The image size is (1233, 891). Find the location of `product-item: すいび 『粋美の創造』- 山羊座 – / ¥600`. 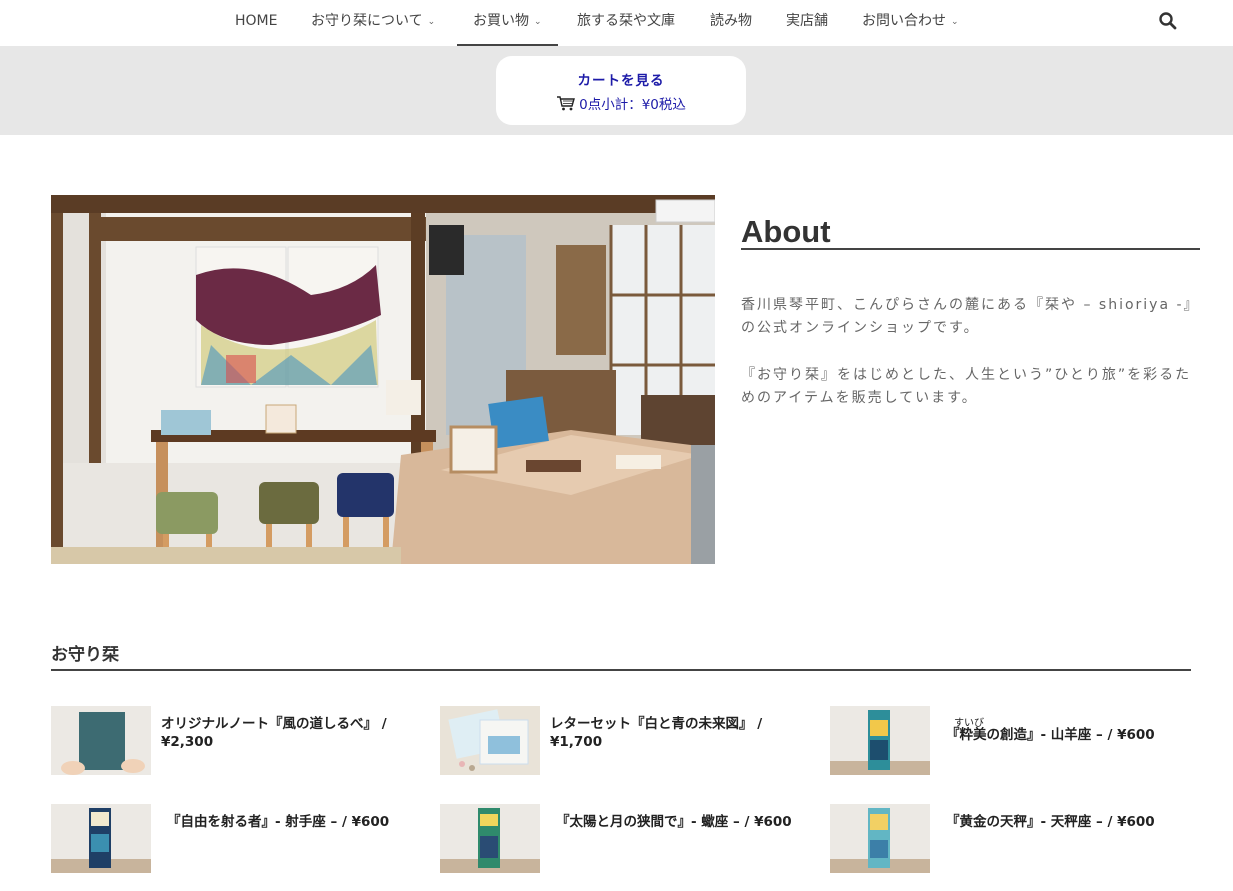

product-item: すいび 『粋美の創造』- 山羊座 – / ¥600 is located at coordinates (1010, 741).